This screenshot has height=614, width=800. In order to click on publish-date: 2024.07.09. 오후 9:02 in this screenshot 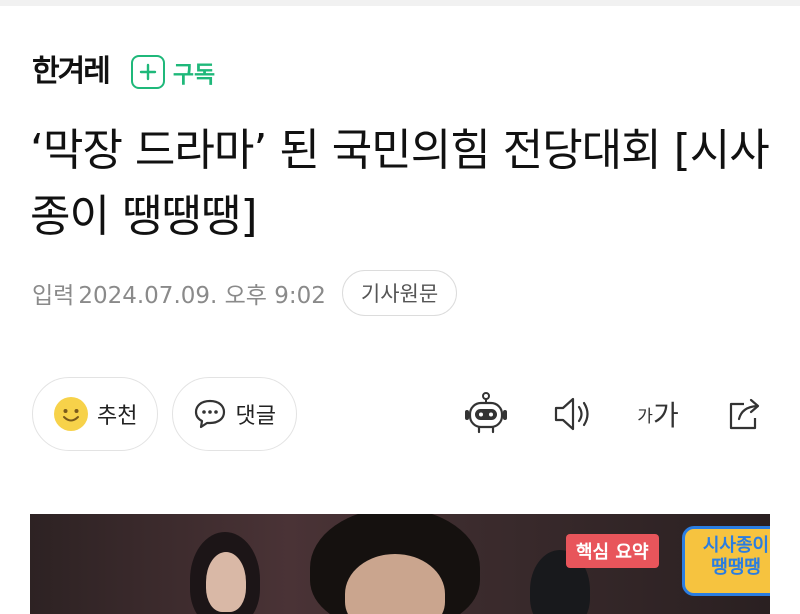, I will do `click(202, 296)`.